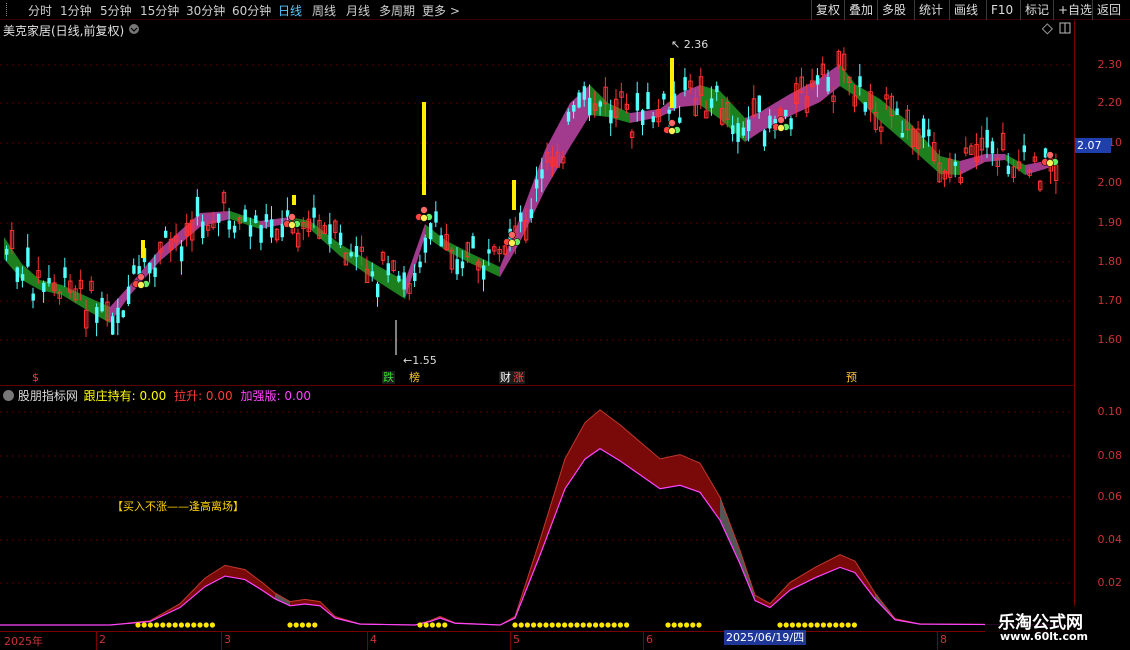 The image size is (1130, 650). What do you see at coordinates (943, 639) in the screenshot?
I see `date-tick: 8` at bounding box center [943, 639].